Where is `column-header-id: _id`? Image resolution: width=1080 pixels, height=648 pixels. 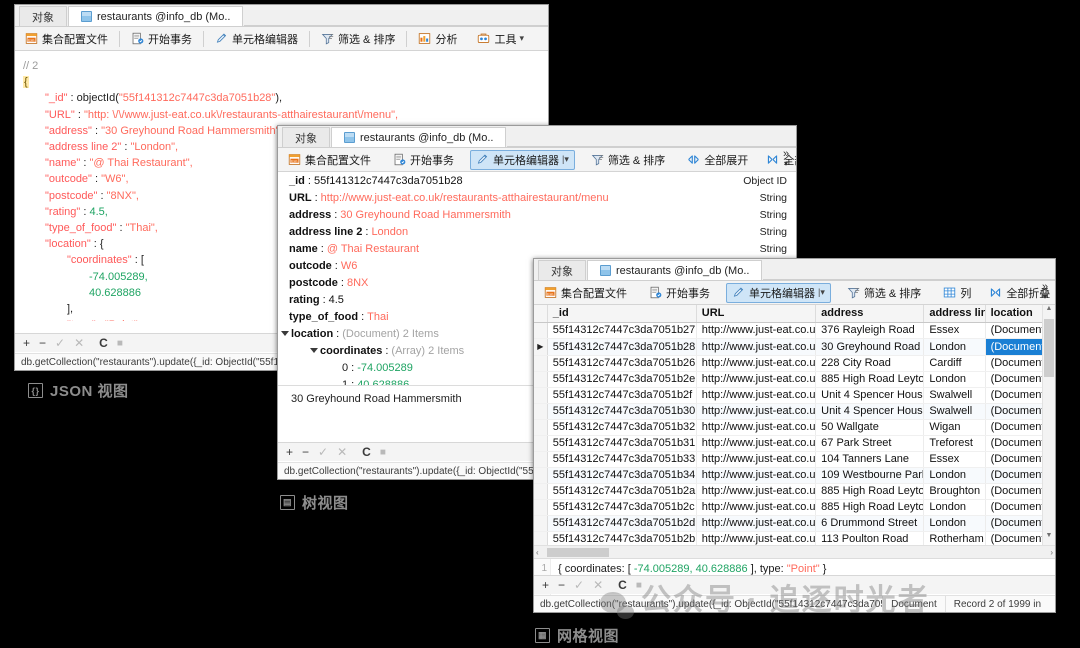
column-header-id: _id is located at coordinates (622, 314).